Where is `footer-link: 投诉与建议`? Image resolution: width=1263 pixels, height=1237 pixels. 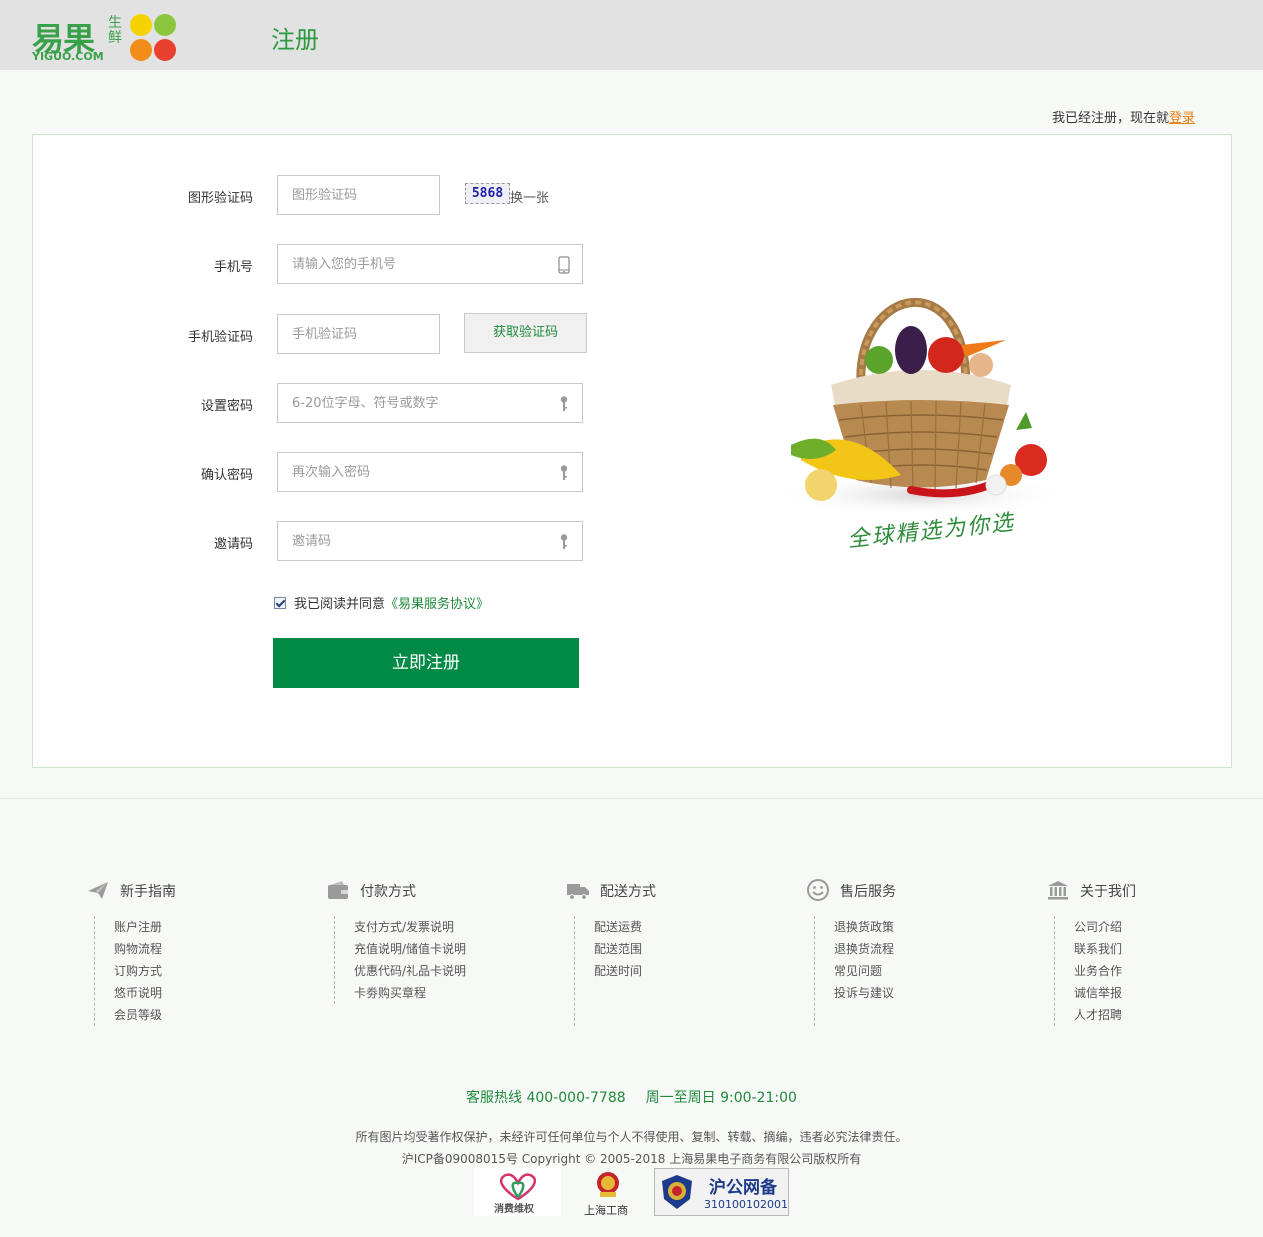
footer-link: 投诉与建议 is located at coordinates (864, 993).